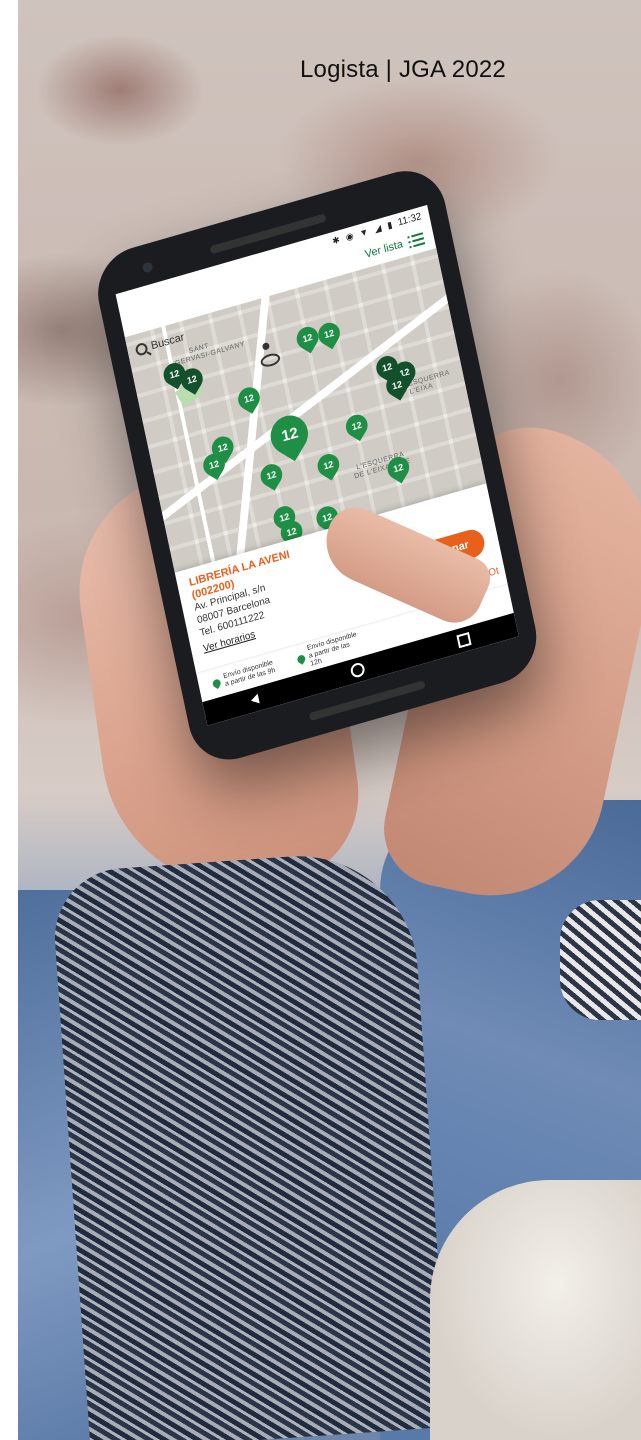  I want to click on recent-apps-icon, so click(464, 639).